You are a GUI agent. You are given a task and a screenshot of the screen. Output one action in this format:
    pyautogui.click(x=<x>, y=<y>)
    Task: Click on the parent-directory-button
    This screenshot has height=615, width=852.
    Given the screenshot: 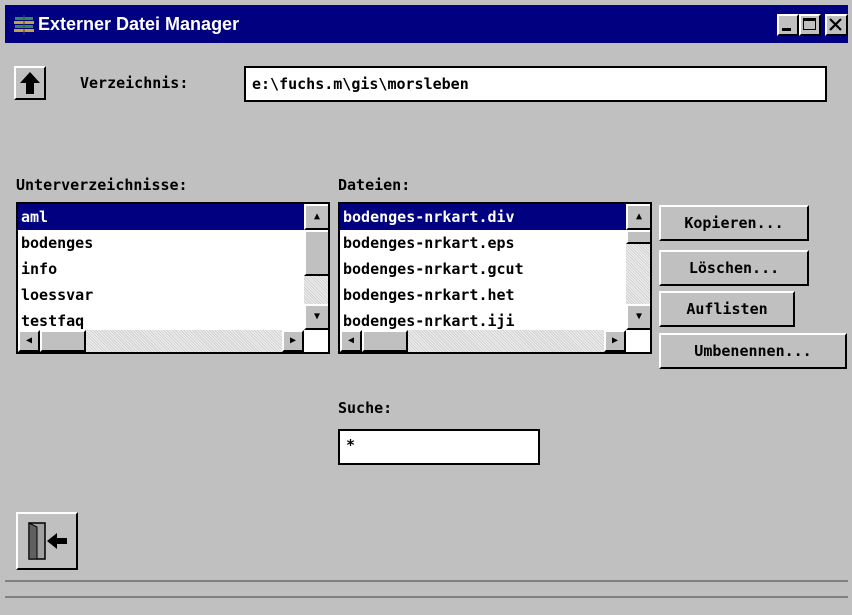 What is the action you would take?
    pyautogui.click(x=30, y=83)
    